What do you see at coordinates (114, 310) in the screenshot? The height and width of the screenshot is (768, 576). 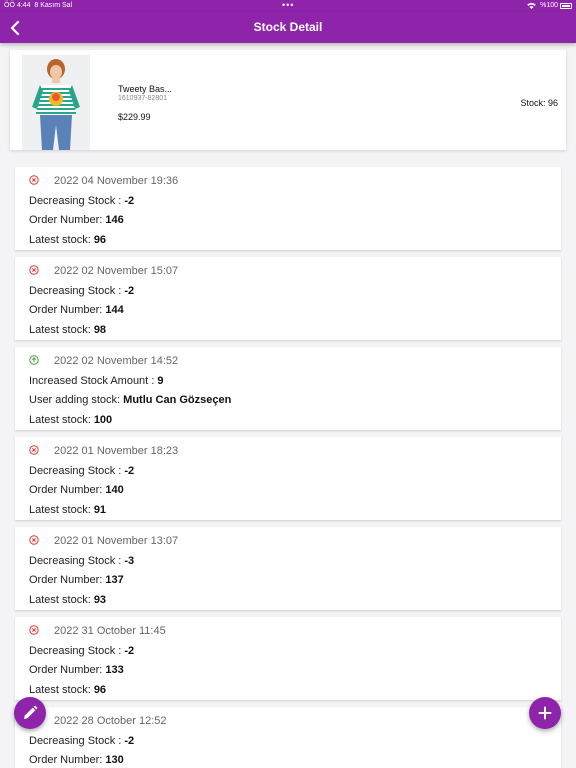 I see `line-value: 144` at bounding box center [114, 310].